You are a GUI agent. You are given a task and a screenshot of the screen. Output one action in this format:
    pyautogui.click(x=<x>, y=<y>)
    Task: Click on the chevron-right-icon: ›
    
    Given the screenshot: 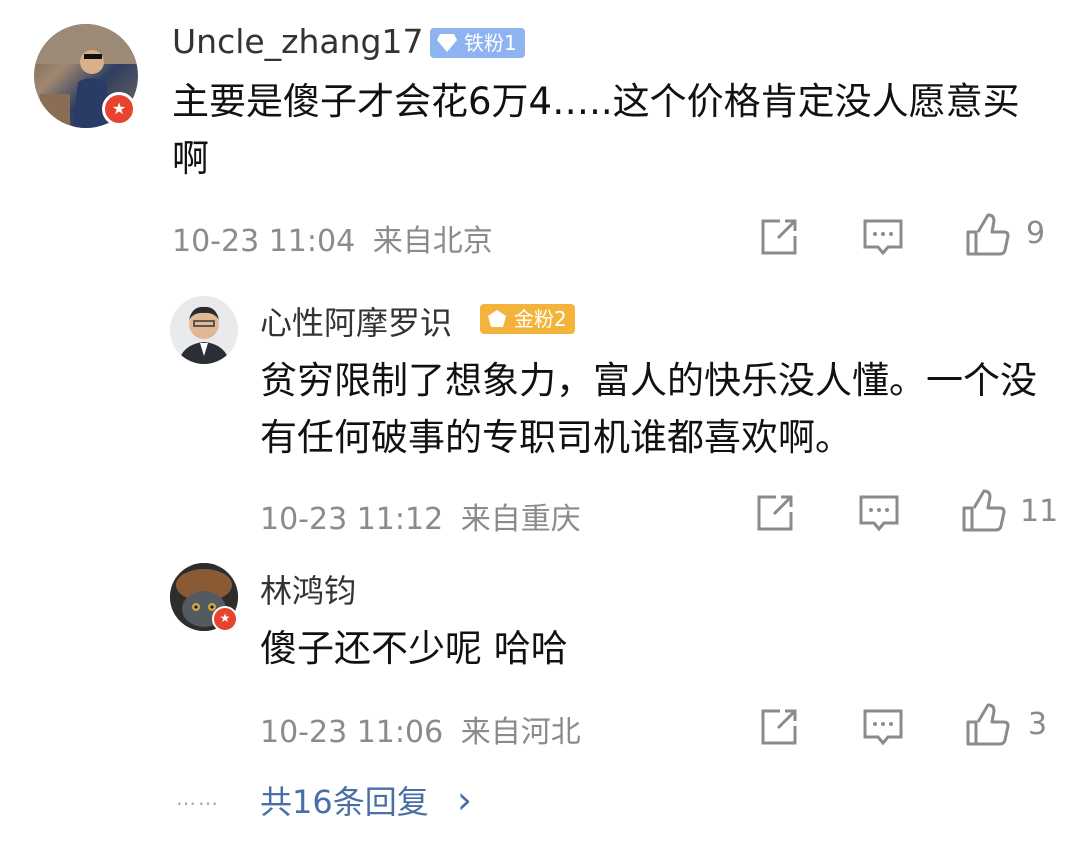 What is the action you would take?
    pyautogui.click(x=464, y=800)
    